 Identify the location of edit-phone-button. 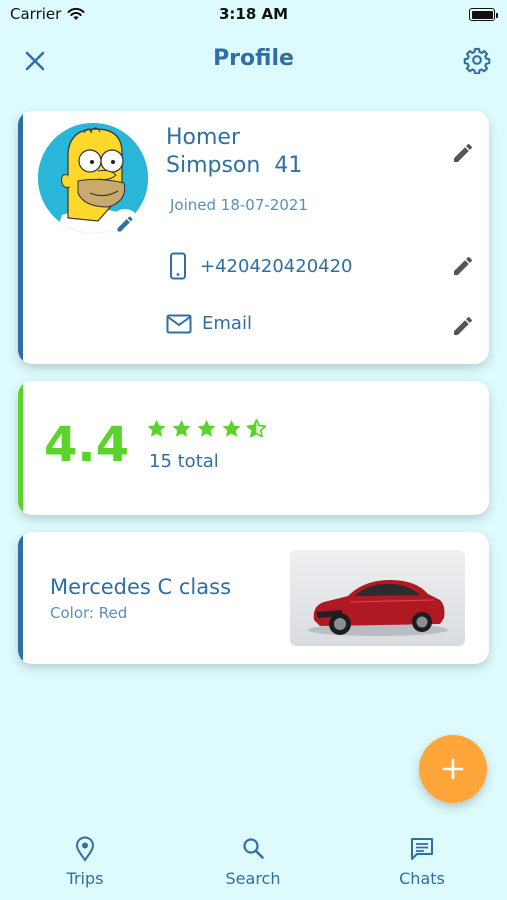
(463, 266).